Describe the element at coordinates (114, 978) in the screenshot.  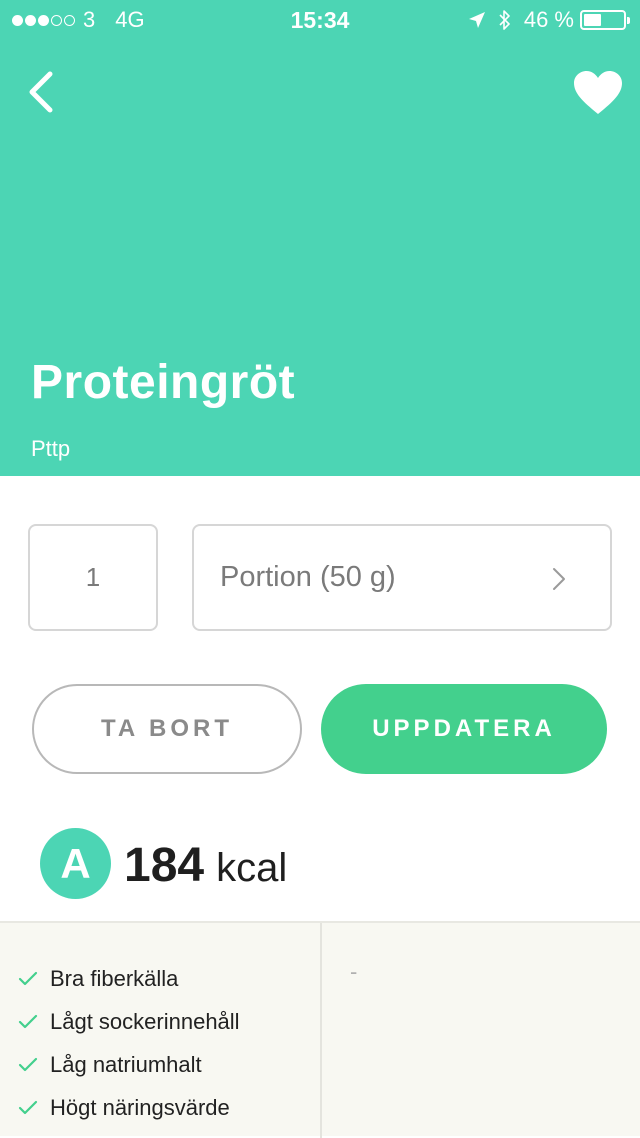
I see `benefit-label: Bra fiberkälla` at that location.